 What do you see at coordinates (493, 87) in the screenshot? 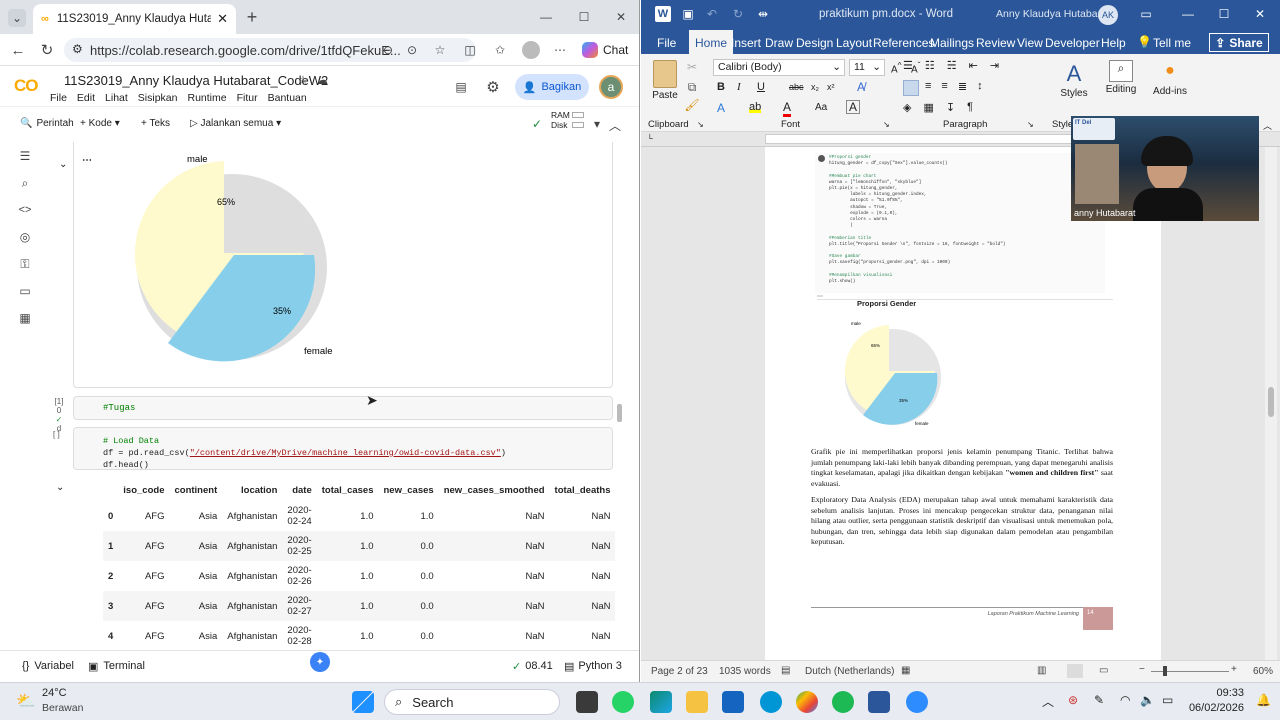
I see `settings-gear-icon: ⚙` at bounding box center [493, 87].